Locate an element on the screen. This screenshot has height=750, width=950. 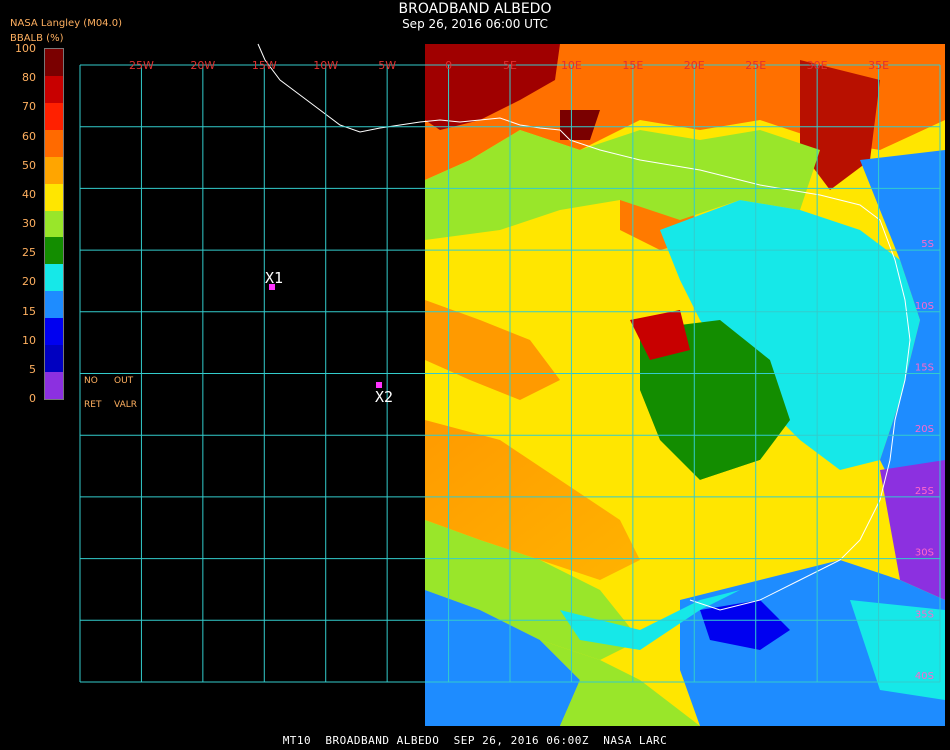
colorbar-tick-label: 50 is located at coordinates (29, 165).